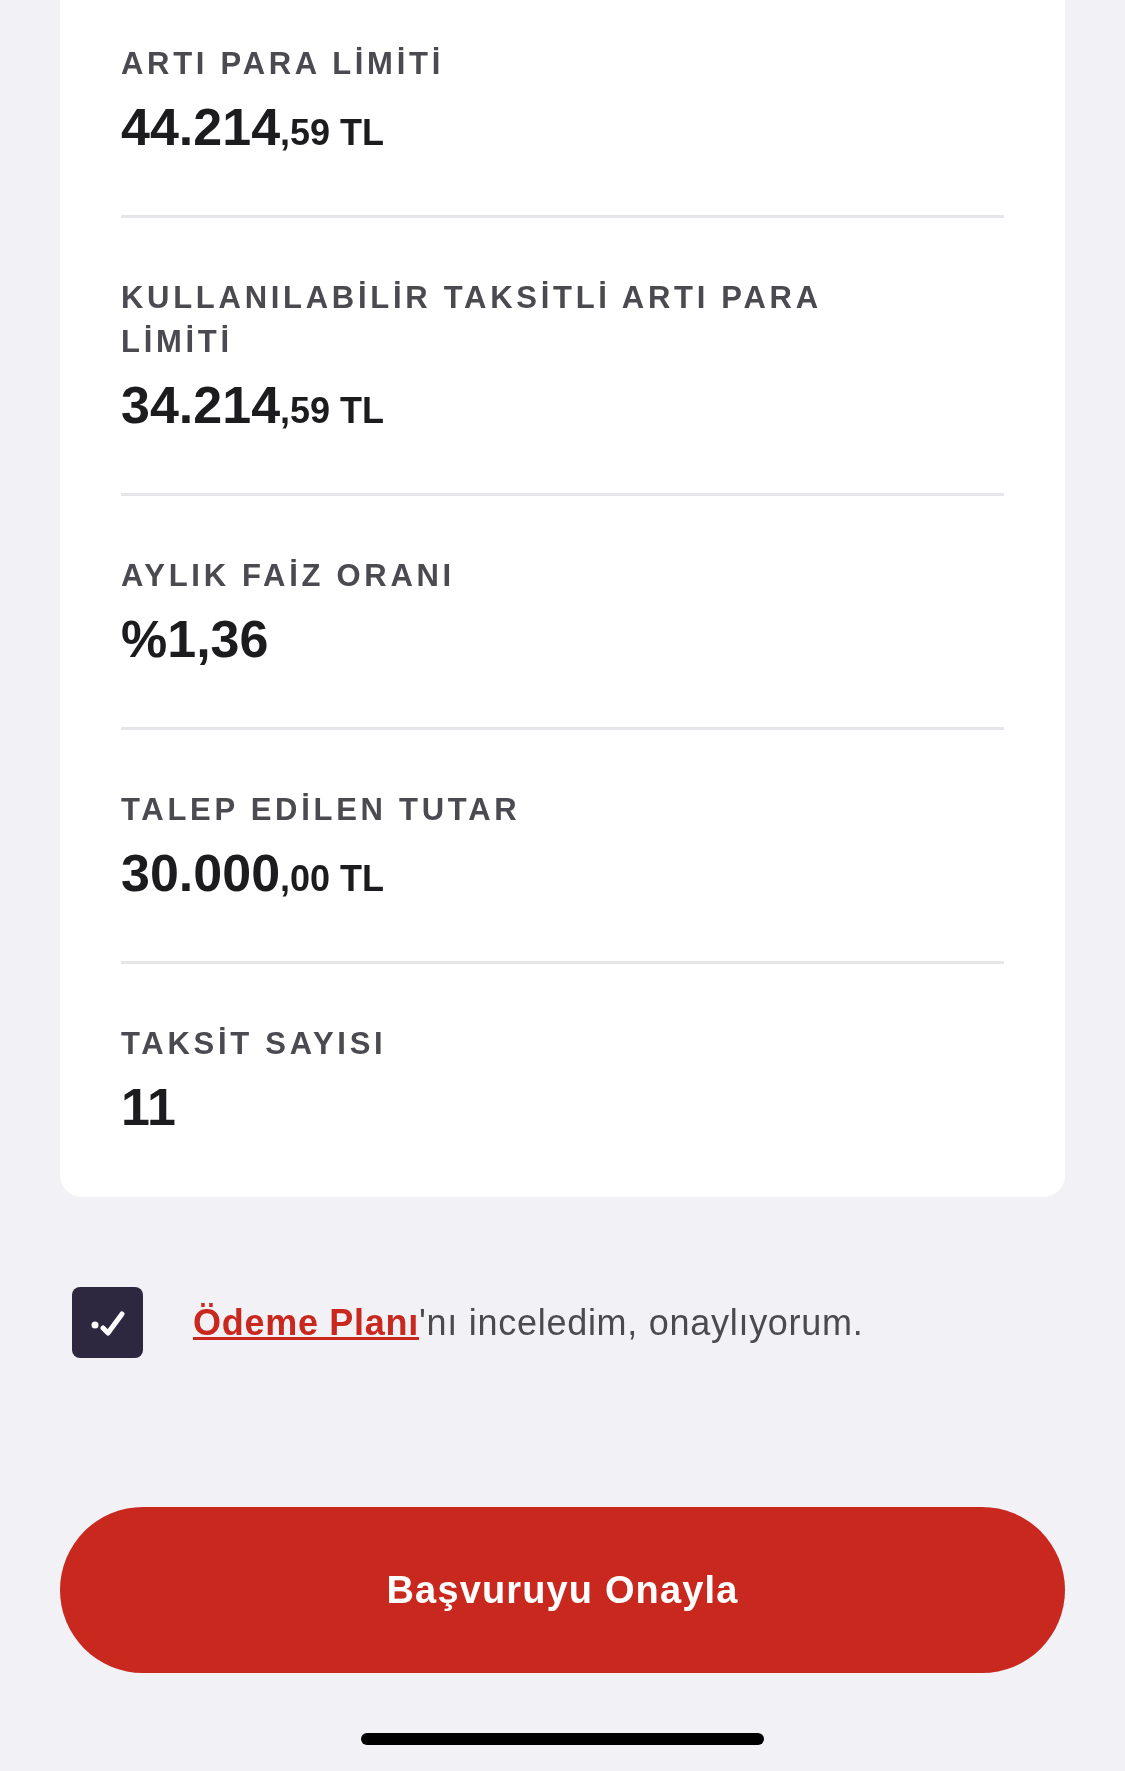  I want to click on field-value: 11, so click(149, 1107).